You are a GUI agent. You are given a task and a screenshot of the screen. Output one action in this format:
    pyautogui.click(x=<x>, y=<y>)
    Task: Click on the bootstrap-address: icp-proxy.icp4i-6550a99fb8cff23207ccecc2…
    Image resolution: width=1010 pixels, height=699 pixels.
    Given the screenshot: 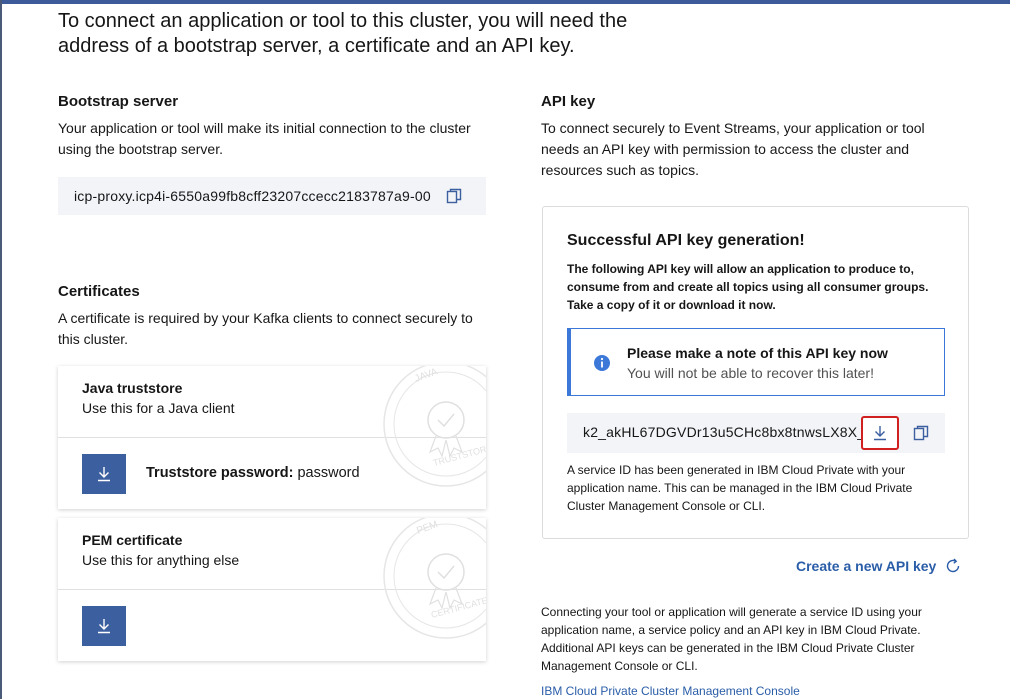 What is the action you would take?
    pyautogui.click(x=252, y=196)
    